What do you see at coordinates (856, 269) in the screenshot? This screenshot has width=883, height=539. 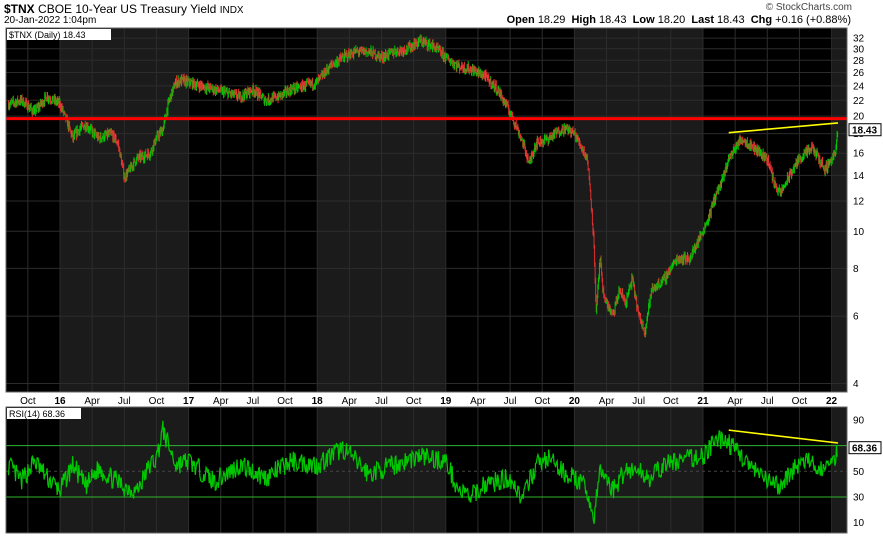 I see `price-y-tick-label: 8` at bounding box center [856, 269].